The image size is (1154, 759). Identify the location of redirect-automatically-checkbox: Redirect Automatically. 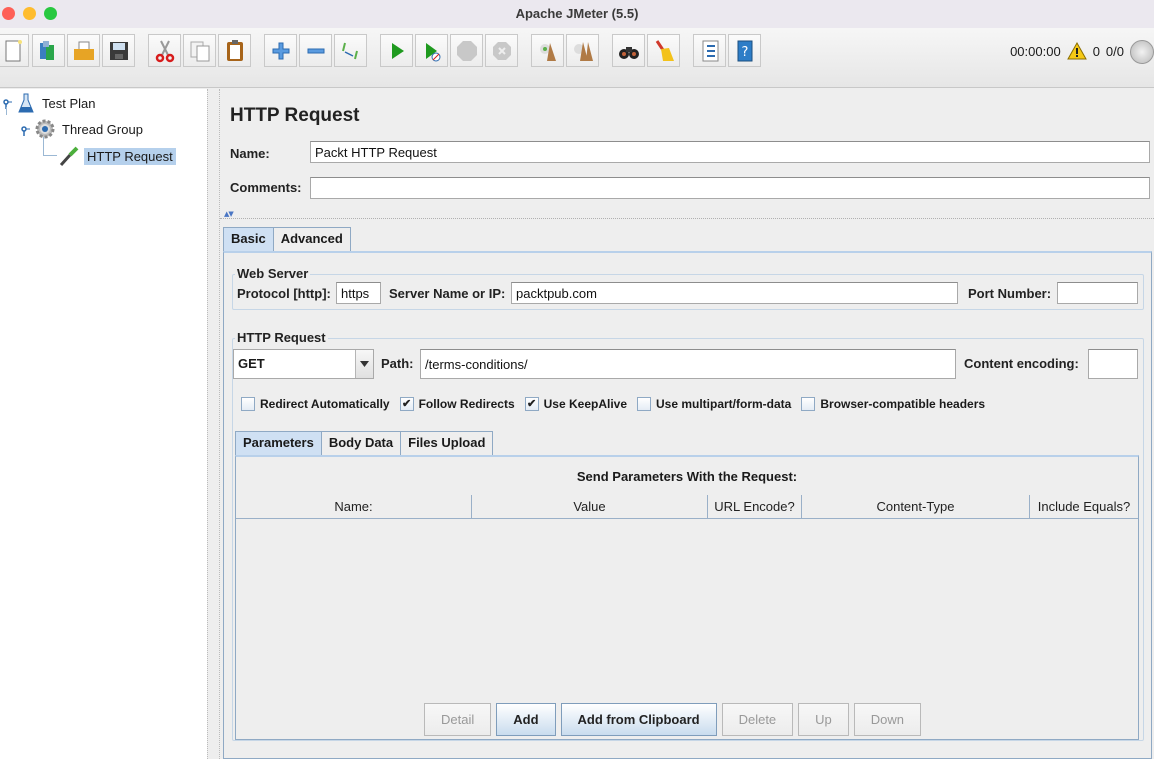
(315, 404).